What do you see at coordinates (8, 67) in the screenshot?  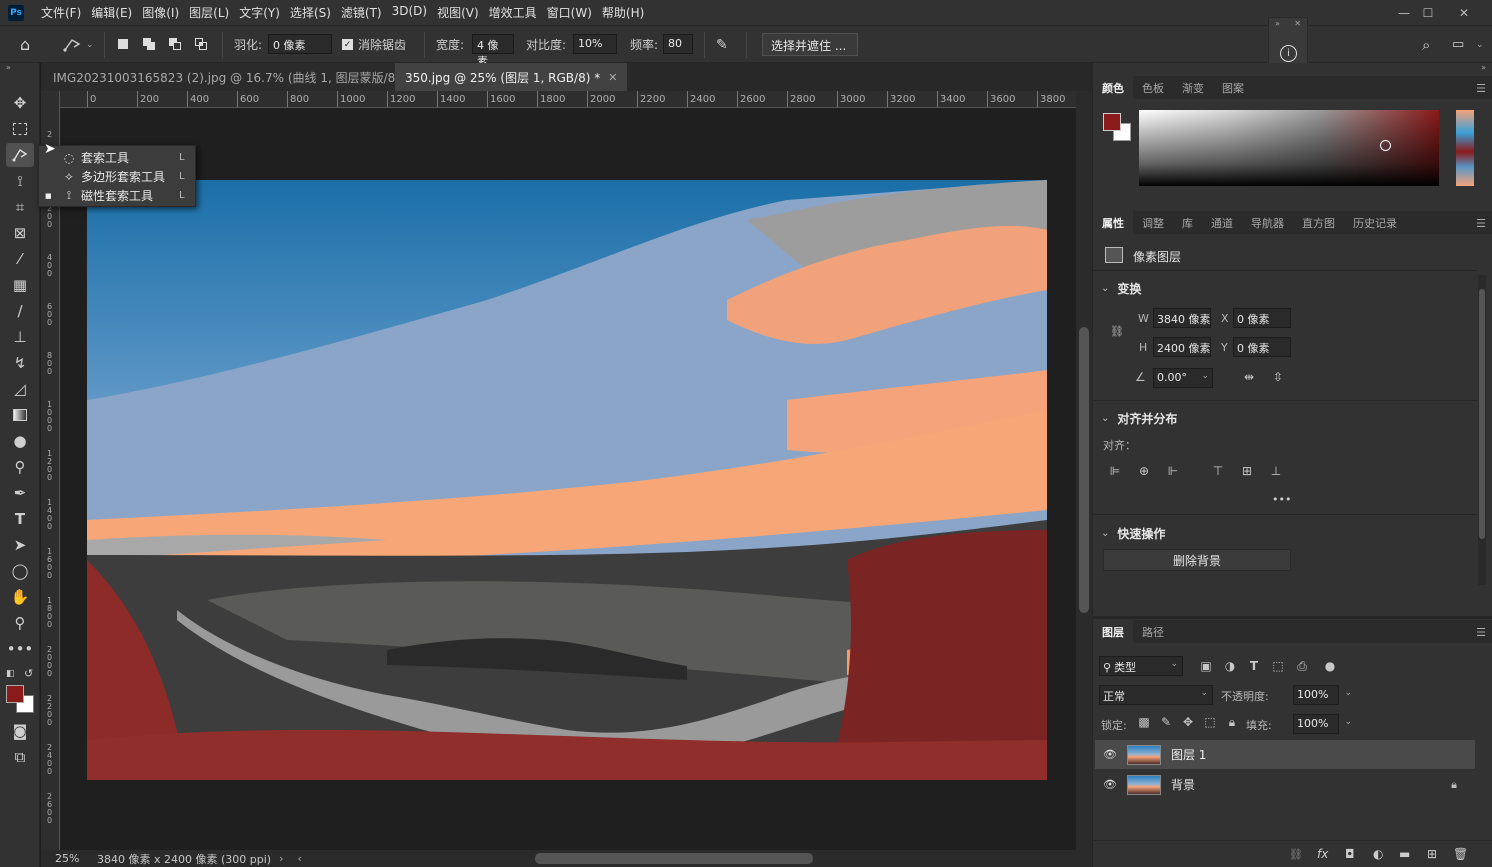 I see `collapse-toolbar-icon: »` at bounding box center [8, 67].